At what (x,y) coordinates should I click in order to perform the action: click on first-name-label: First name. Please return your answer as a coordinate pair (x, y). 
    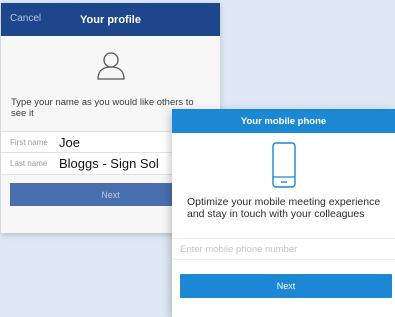
    Looking at the image, I should click on (29, 142).